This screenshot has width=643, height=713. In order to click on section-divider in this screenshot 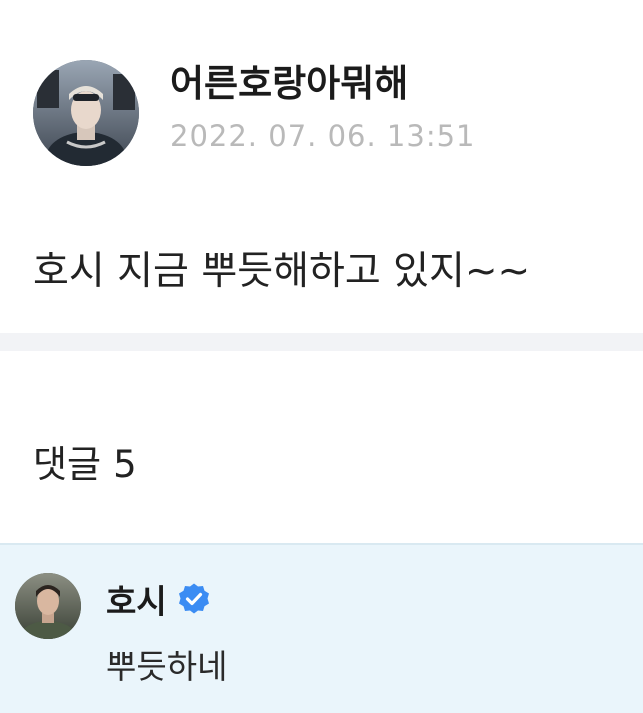, I will do `click(321, 342)`.